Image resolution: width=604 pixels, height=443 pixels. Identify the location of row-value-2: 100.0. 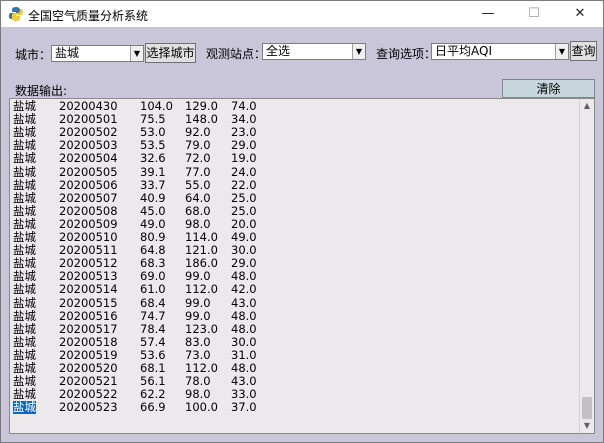
(201, 407).